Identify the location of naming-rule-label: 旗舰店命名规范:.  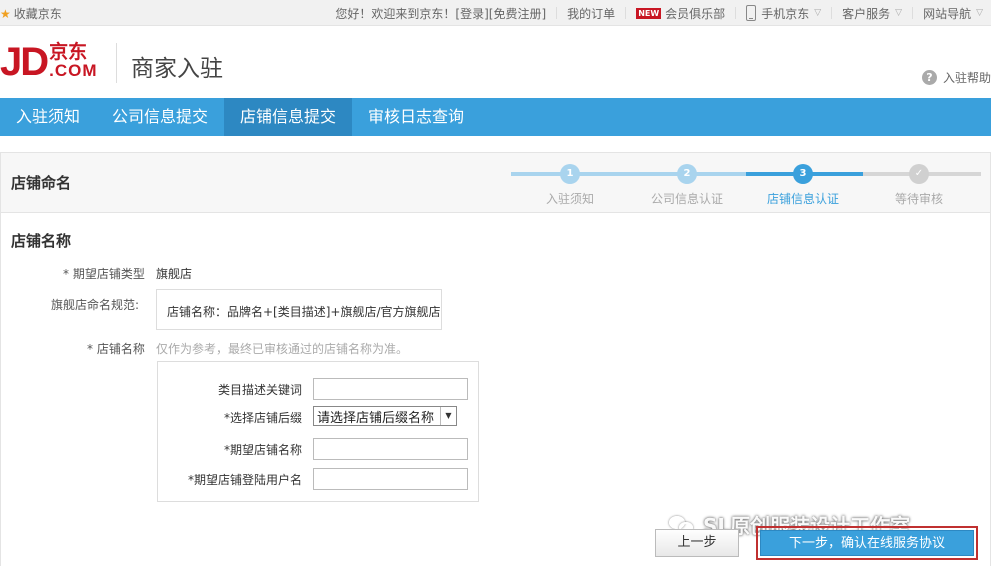
(95, 305).